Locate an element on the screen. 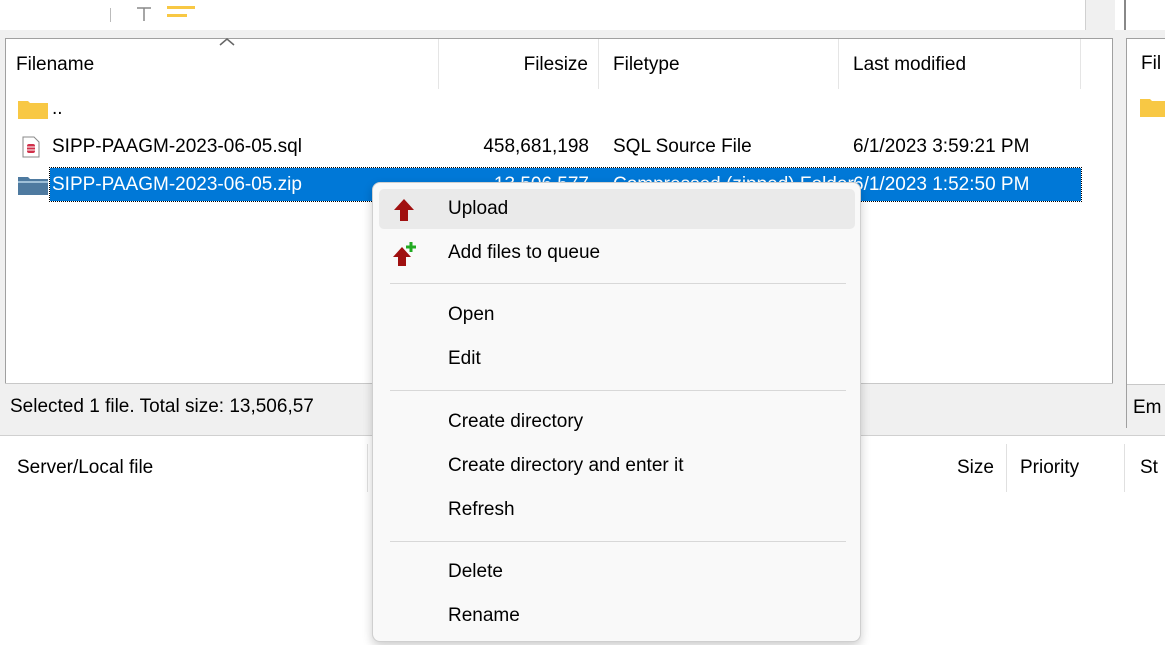  zip-folder-icon is located at coordinates (33, 185).